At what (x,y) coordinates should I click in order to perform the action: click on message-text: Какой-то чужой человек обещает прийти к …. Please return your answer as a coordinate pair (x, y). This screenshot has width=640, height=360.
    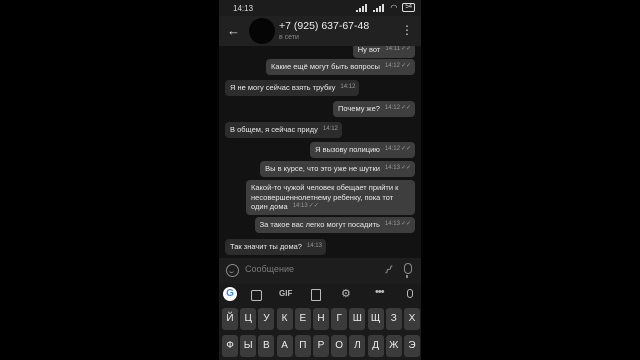
    Looking at the image, I should click on (325, 197).